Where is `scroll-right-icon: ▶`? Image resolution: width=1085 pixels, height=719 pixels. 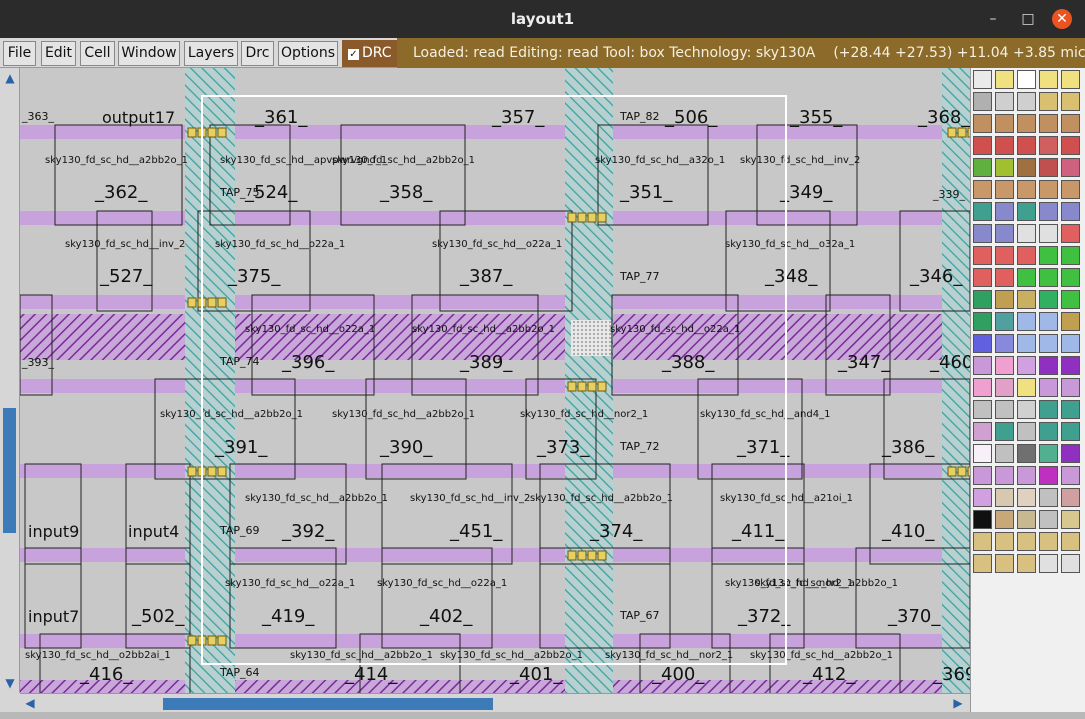
scroll-right-icon: ▶ is located at coordinates (958, 703).